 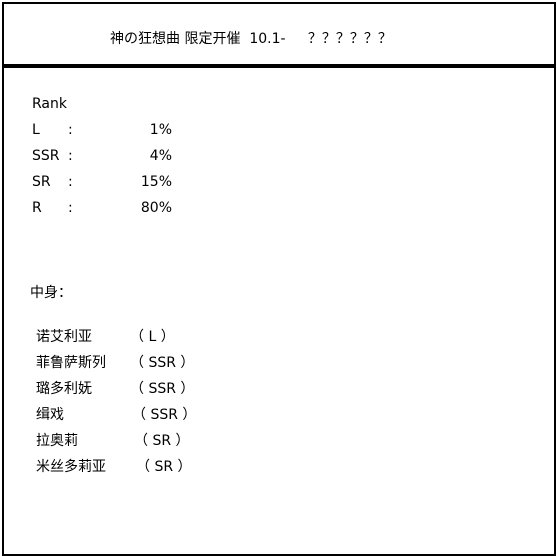 What do you see at coordinates (251, 39) in the screenshot?
I see `page-title: 神の狂想曲 限定开催 10.1- ？？？？？？` at bounding box center [251, 39].